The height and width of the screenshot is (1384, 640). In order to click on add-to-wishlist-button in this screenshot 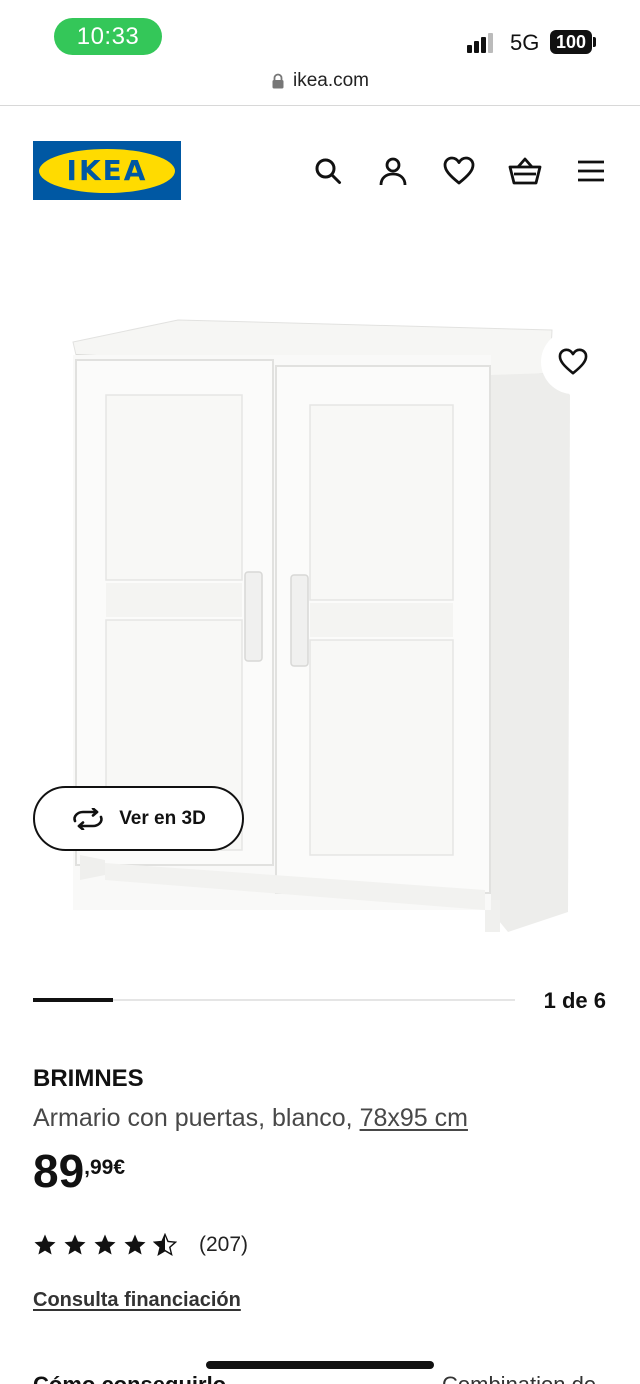, I will do `click(573, 362)`.